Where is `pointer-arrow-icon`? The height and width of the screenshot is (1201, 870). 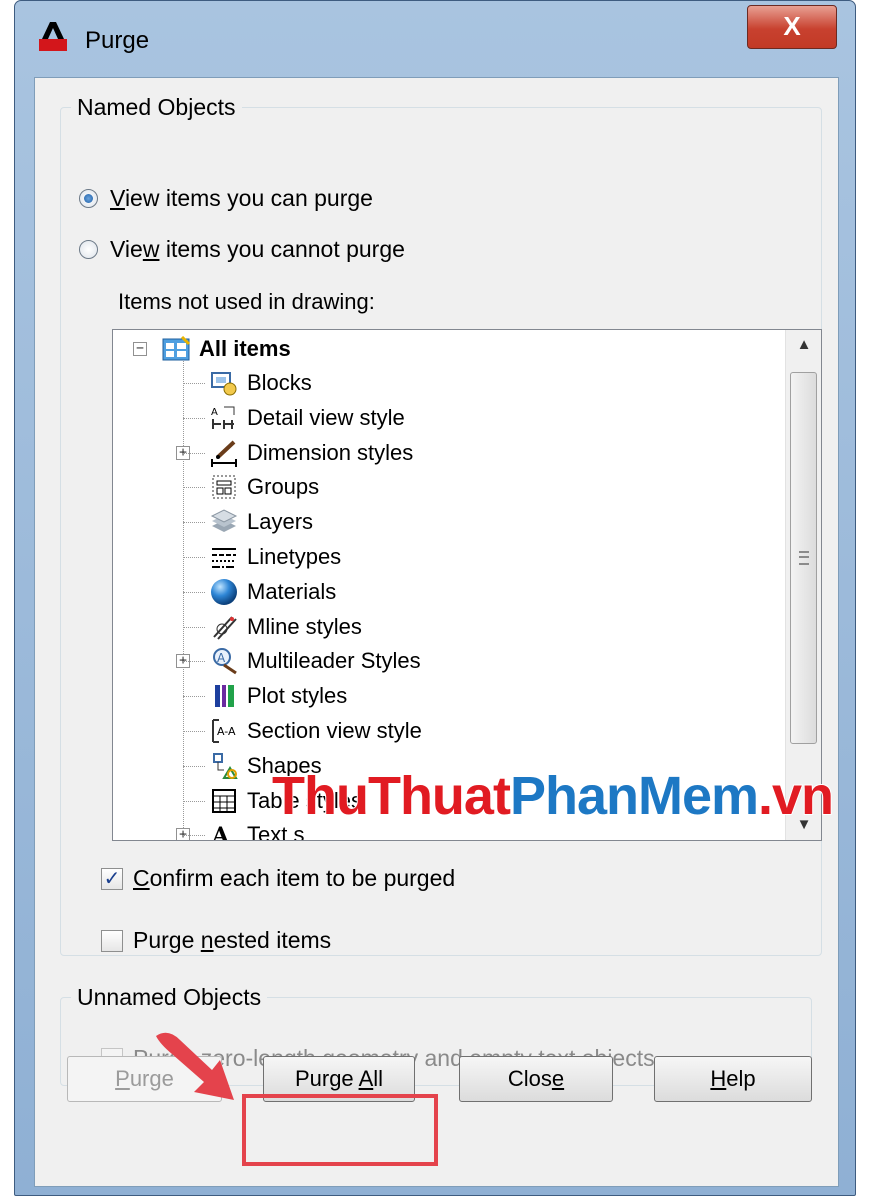 pointer-arrow-icon is located at coordinates (195, 1066).